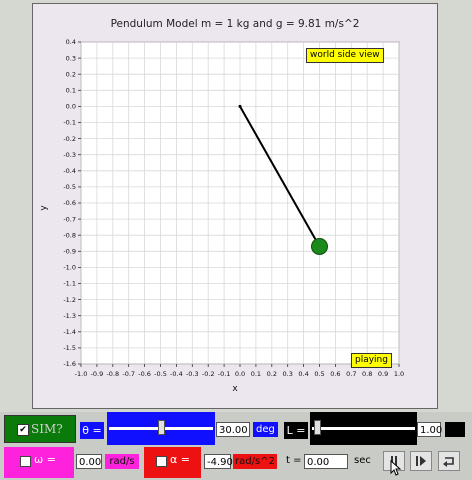 The height and width of the screenshot is (480, 472). Describe the element at coordinates (326, 461) in the screenshot. I see `time-input: 0.00` at that location.